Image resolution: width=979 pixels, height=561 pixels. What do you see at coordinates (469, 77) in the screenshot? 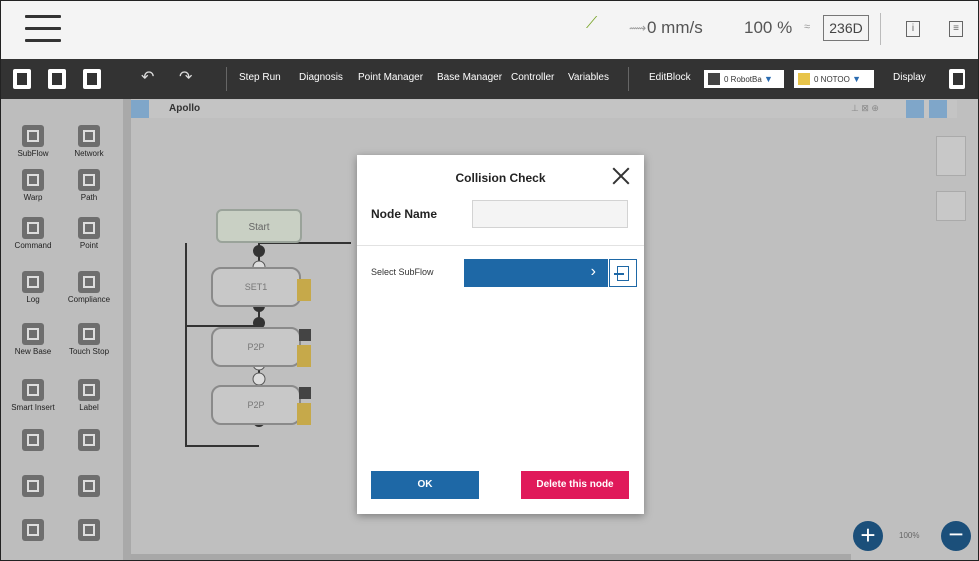
I see `base-manager-button: Base Manager` at bounding box center [469, 77].